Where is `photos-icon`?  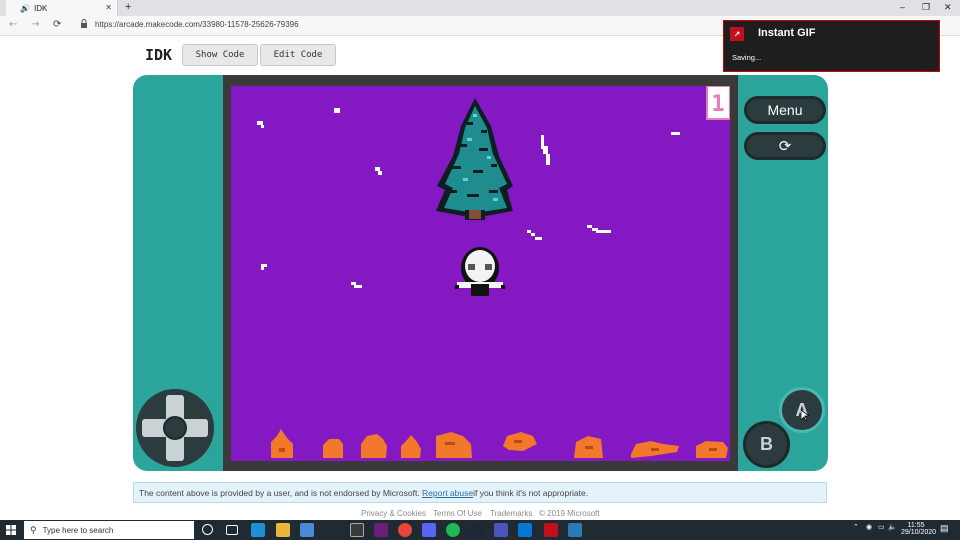
photos-icon is located at coordinates (575, 530).